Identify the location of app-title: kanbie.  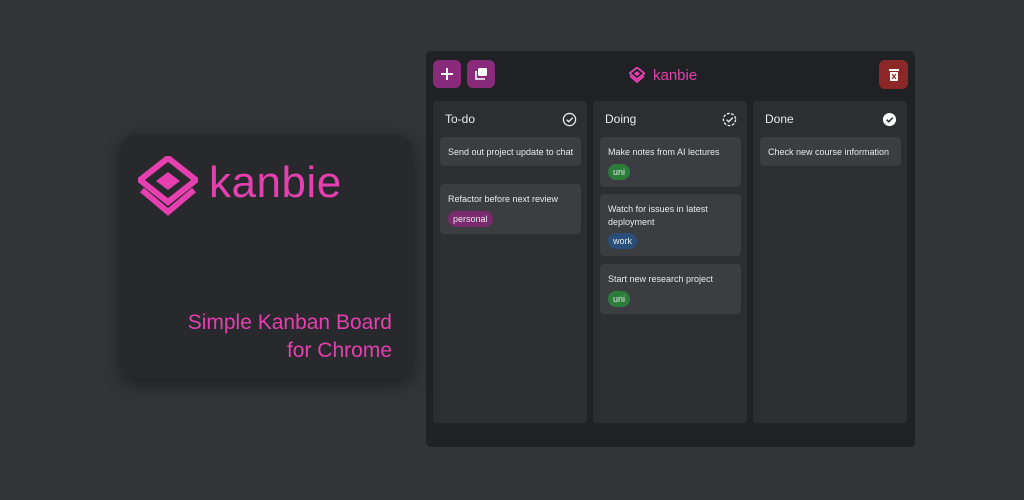
(663, 75).